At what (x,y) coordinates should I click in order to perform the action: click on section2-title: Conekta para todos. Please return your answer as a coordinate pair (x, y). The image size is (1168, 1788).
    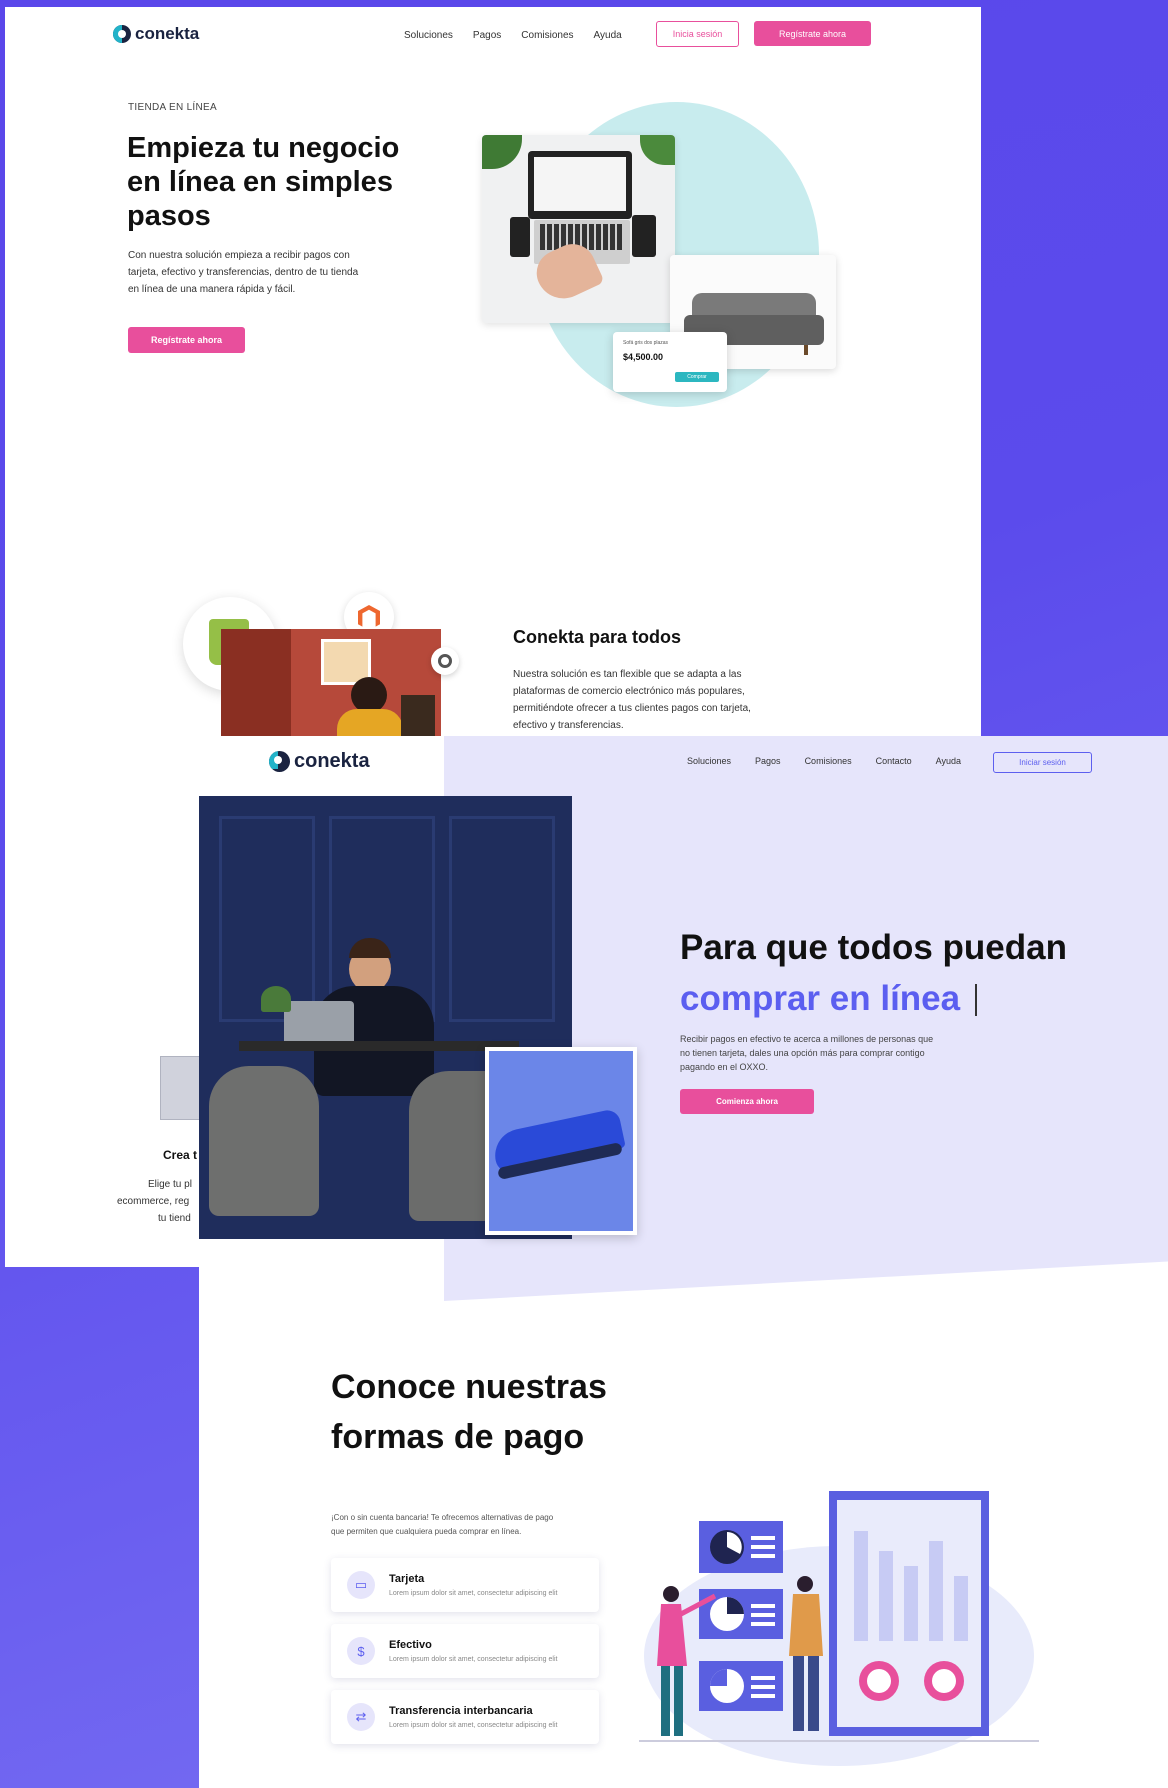
    Looking at the image, I should click on (597, 637).